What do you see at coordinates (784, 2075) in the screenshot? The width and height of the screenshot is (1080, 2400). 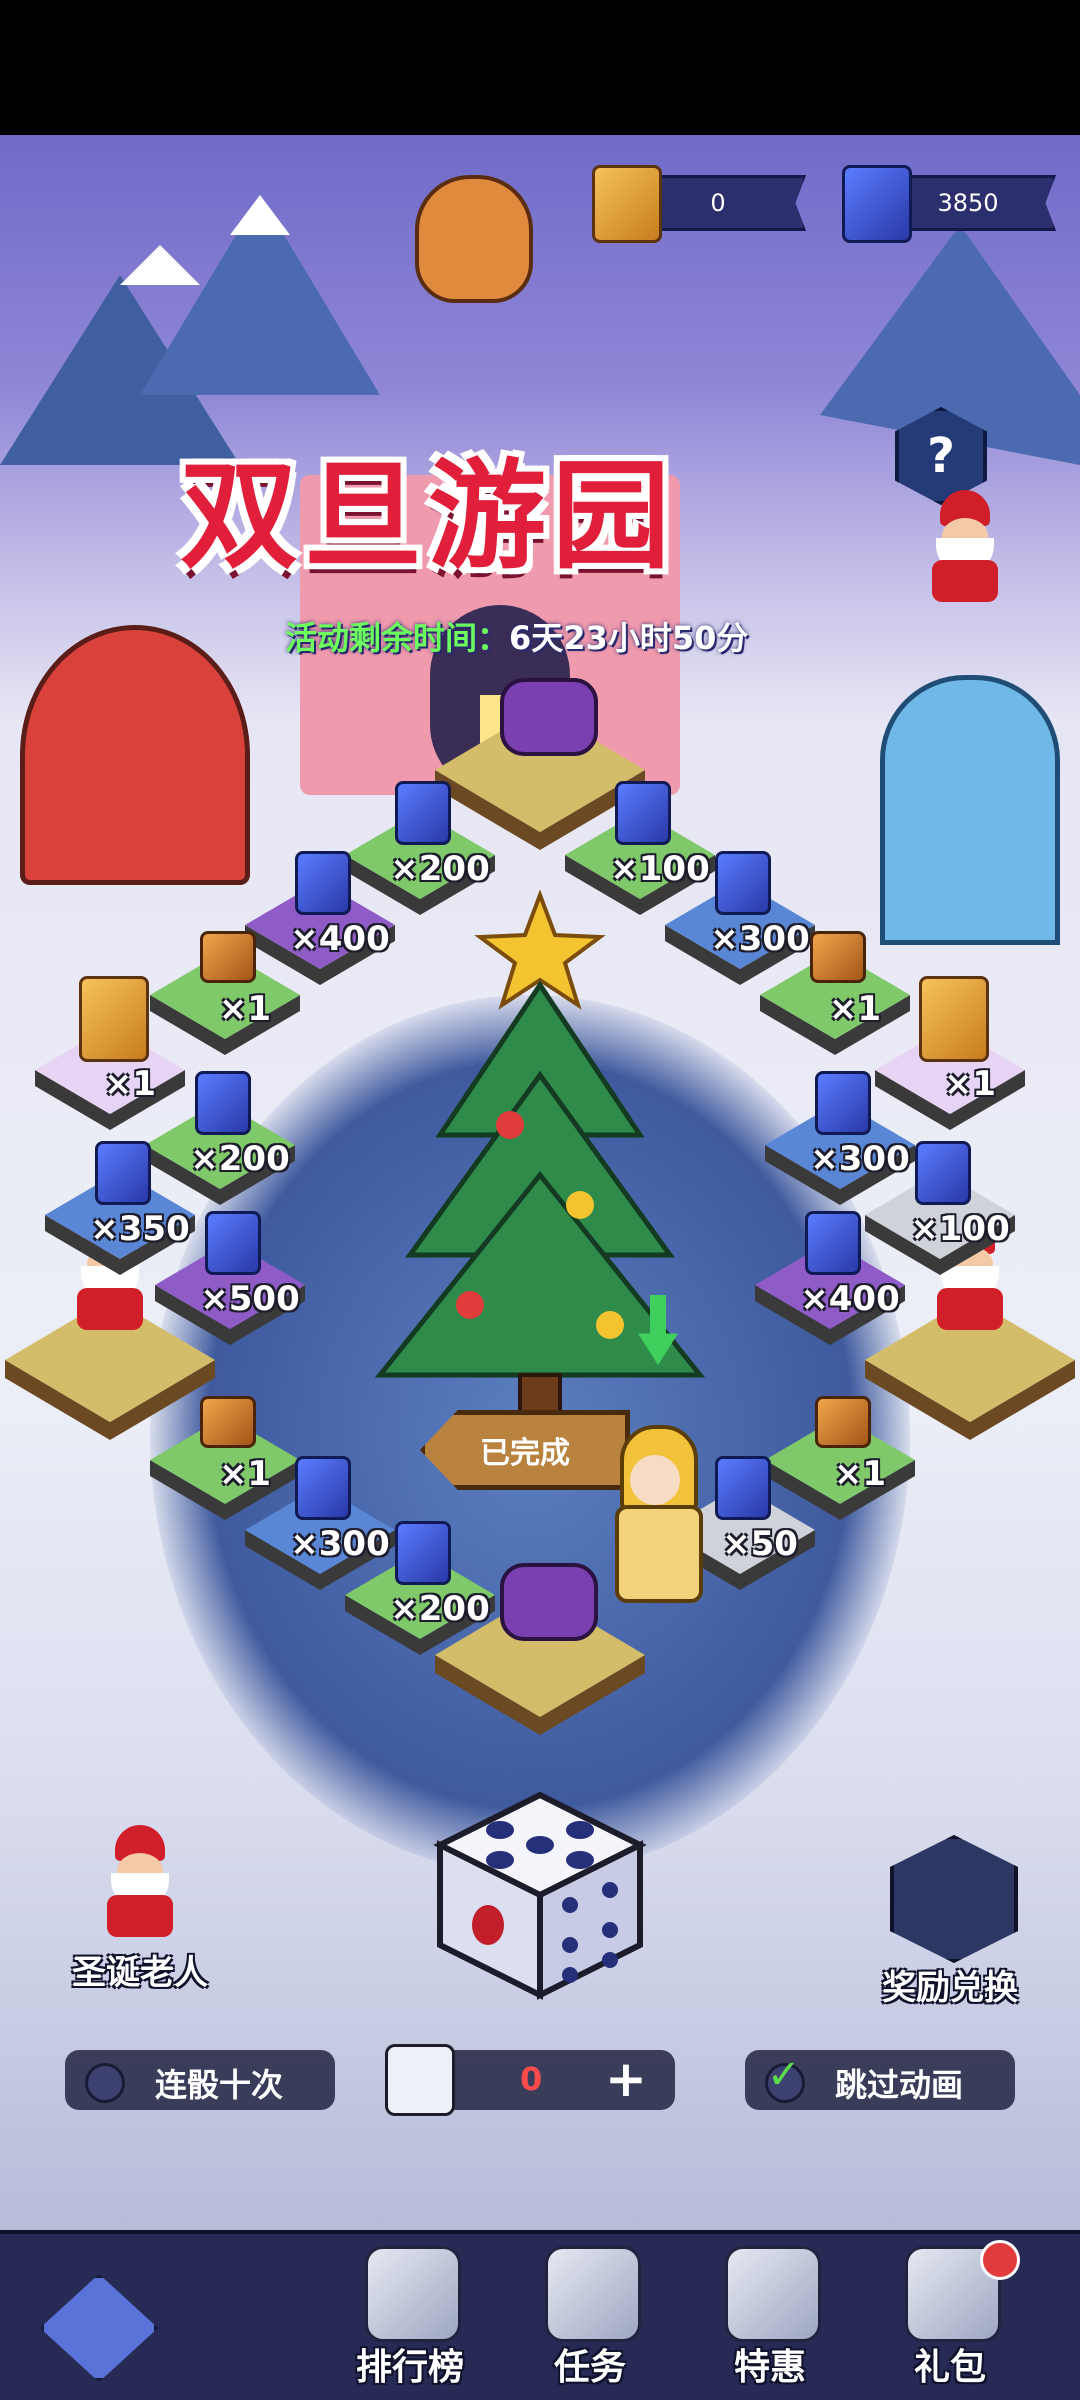 I see `checkmark-icon: ✓` at bounding box center [784, 2075].